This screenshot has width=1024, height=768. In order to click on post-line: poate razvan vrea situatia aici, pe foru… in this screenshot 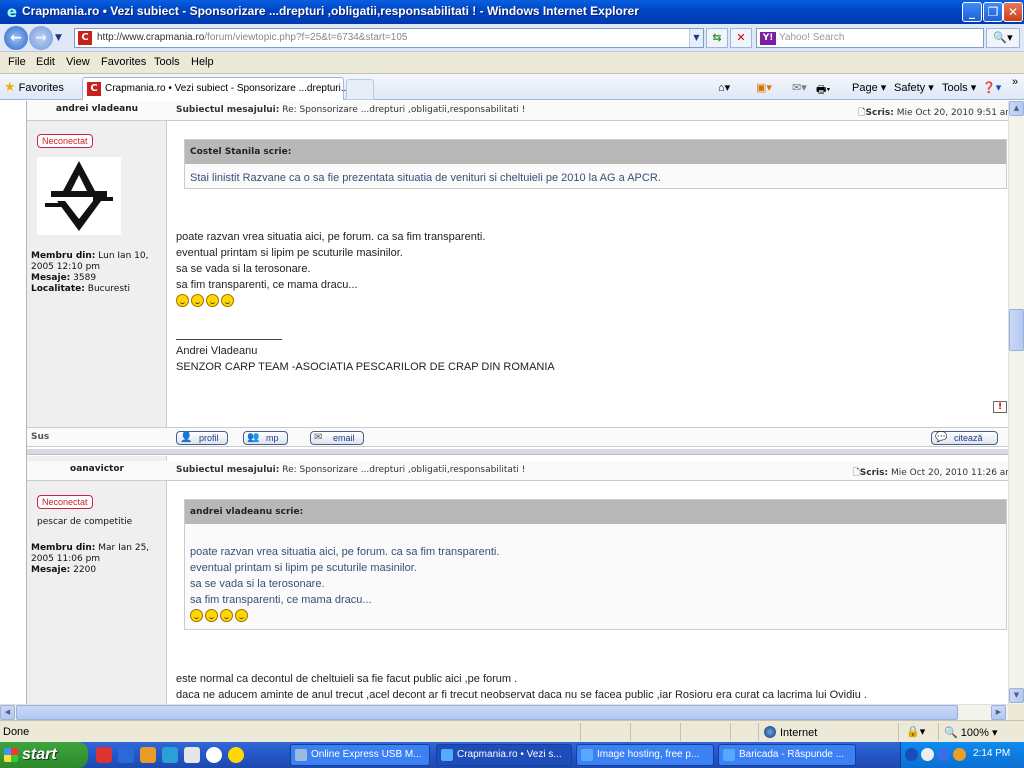, I will do `click(331, 237)`.